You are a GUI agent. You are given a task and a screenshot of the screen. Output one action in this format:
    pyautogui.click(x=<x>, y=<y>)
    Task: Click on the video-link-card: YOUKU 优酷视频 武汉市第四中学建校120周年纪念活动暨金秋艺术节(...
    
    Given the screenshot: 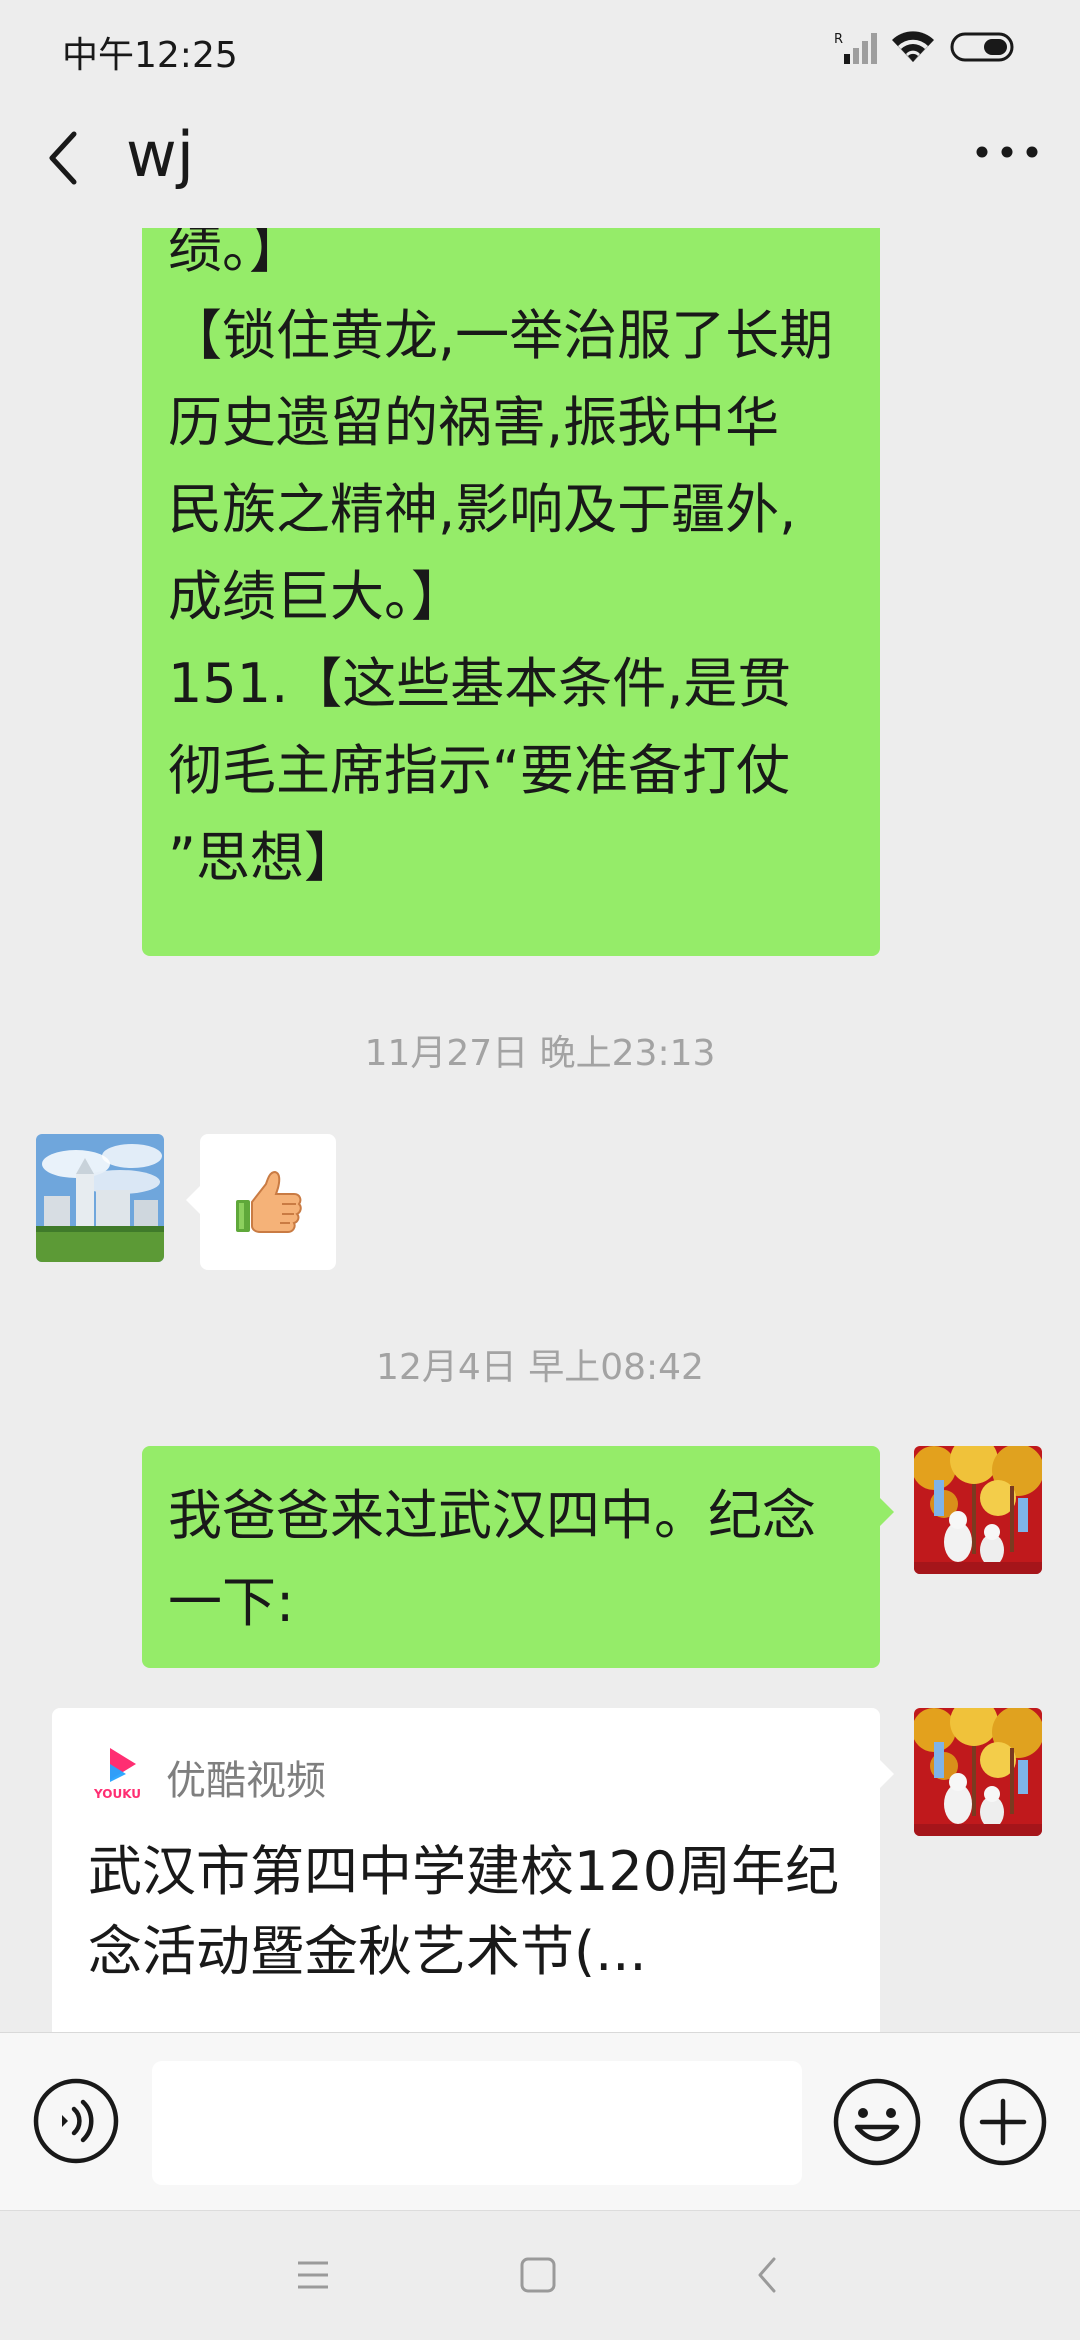 What is the action you would take?
    pyautogui.click(x=466, y=1870)
    